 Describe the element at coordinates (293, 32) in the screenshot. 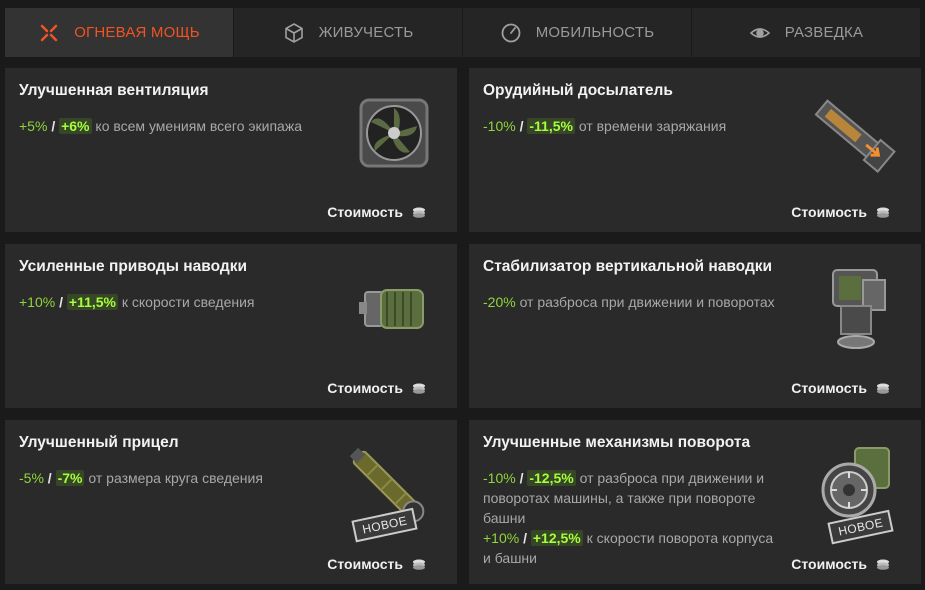

I see `hexagon-cube-icon` at that location.